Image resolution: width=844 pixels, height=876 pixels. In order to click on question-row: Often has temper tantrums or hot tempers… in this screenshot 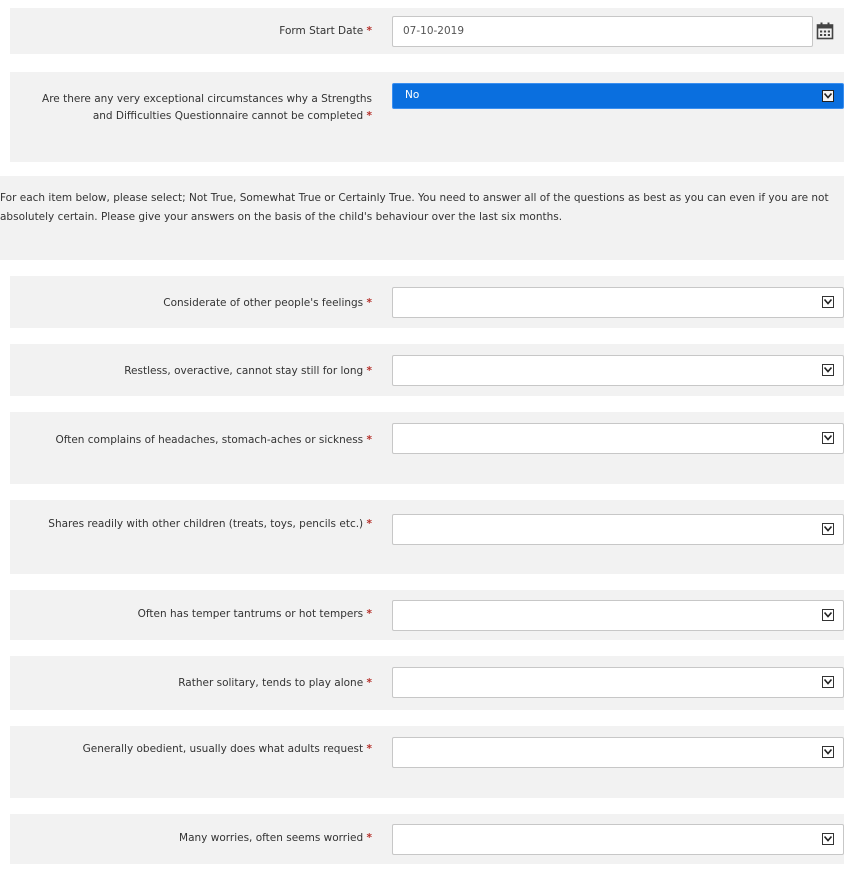, I will do `click(427, 615)`.